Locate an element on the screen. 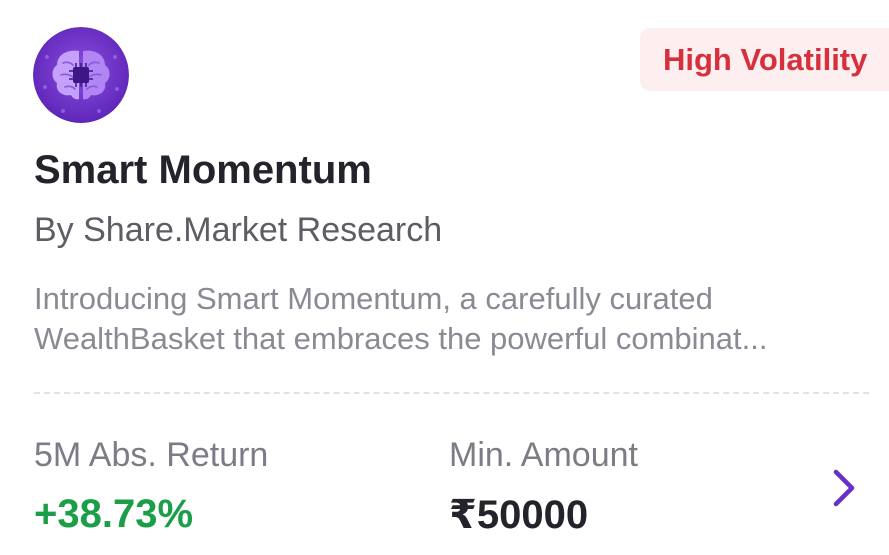  return-label: 5M Abs. Return is located at coordinates (151, 455).